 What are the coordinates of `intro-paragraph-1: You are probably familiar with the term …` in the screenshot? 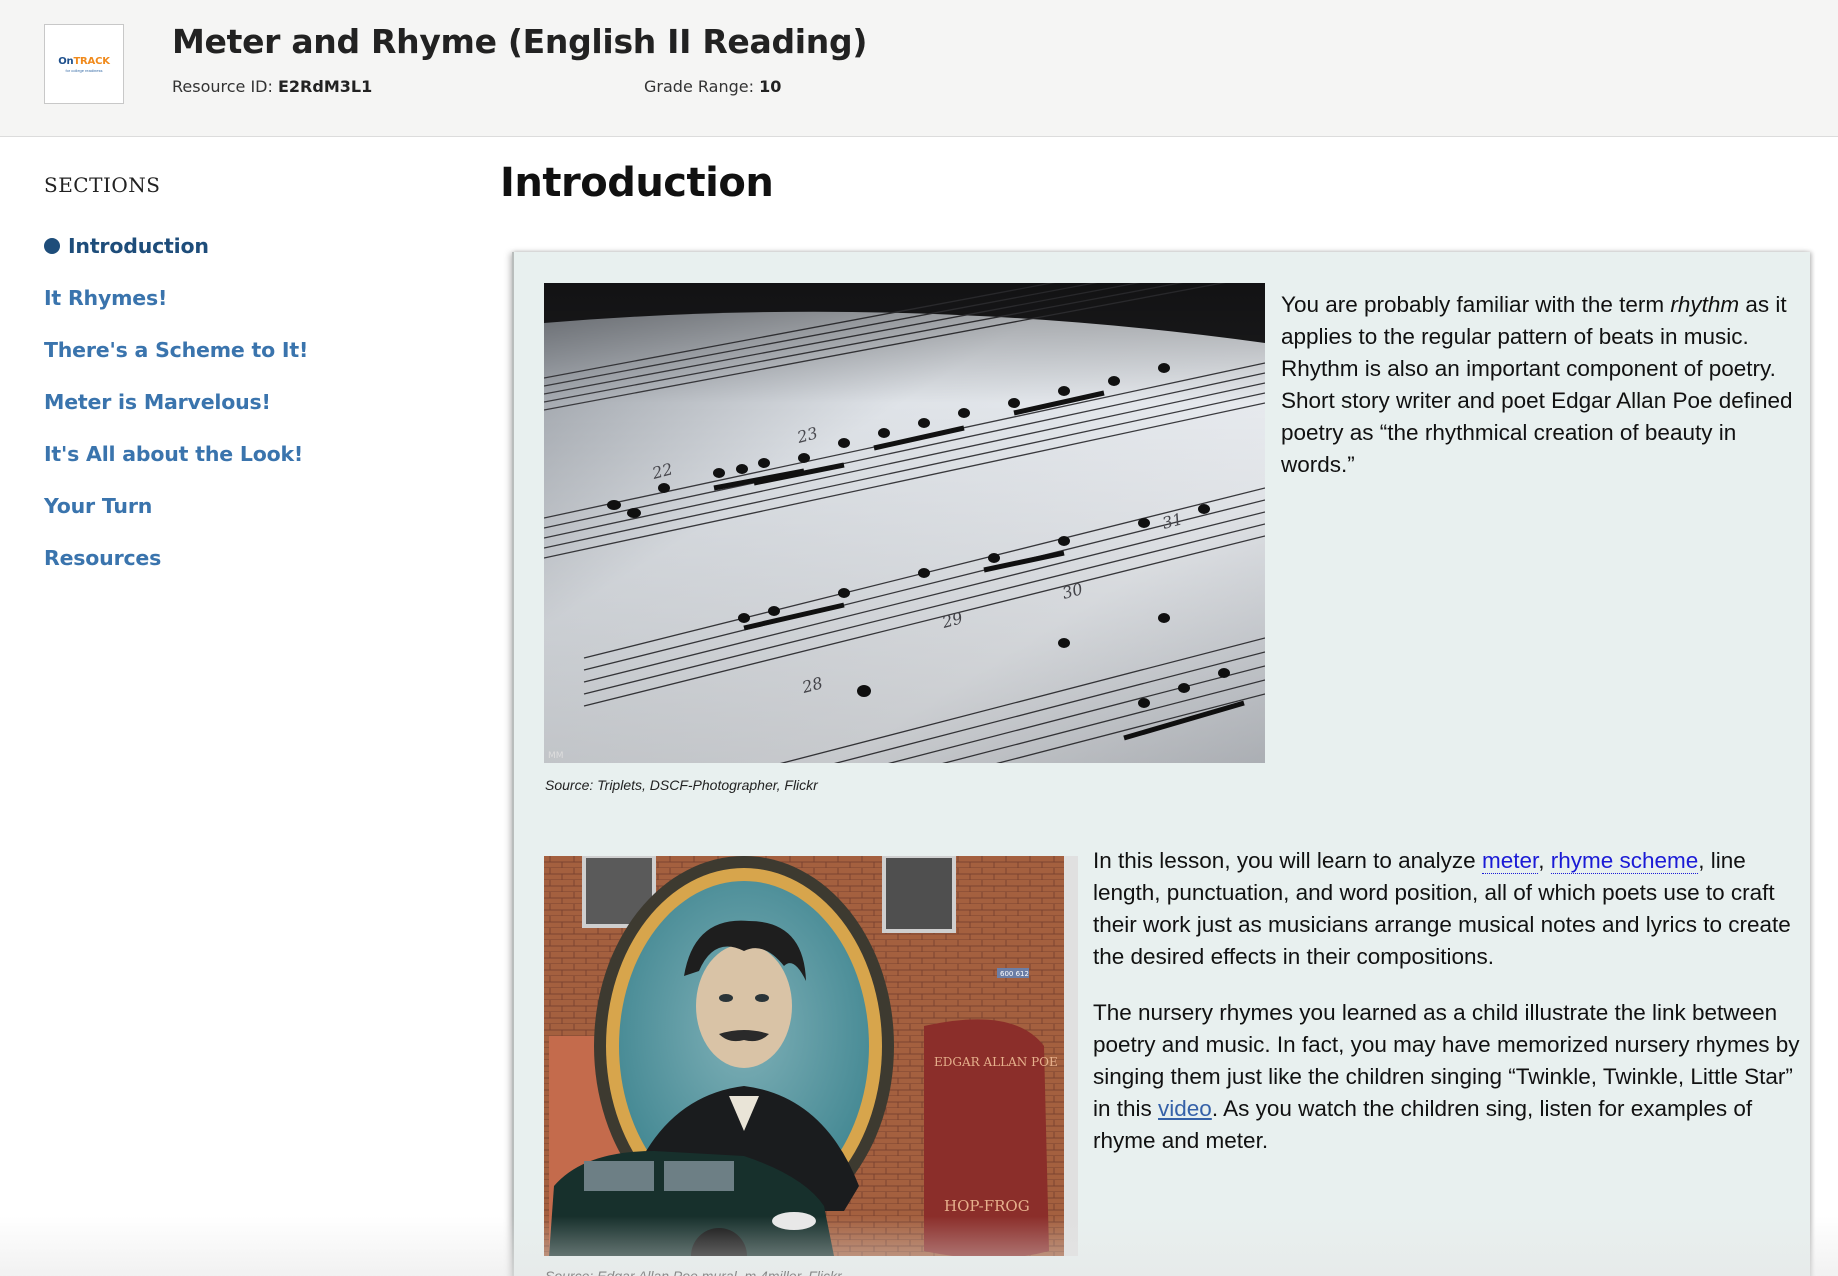 It's located at (1537, 384).